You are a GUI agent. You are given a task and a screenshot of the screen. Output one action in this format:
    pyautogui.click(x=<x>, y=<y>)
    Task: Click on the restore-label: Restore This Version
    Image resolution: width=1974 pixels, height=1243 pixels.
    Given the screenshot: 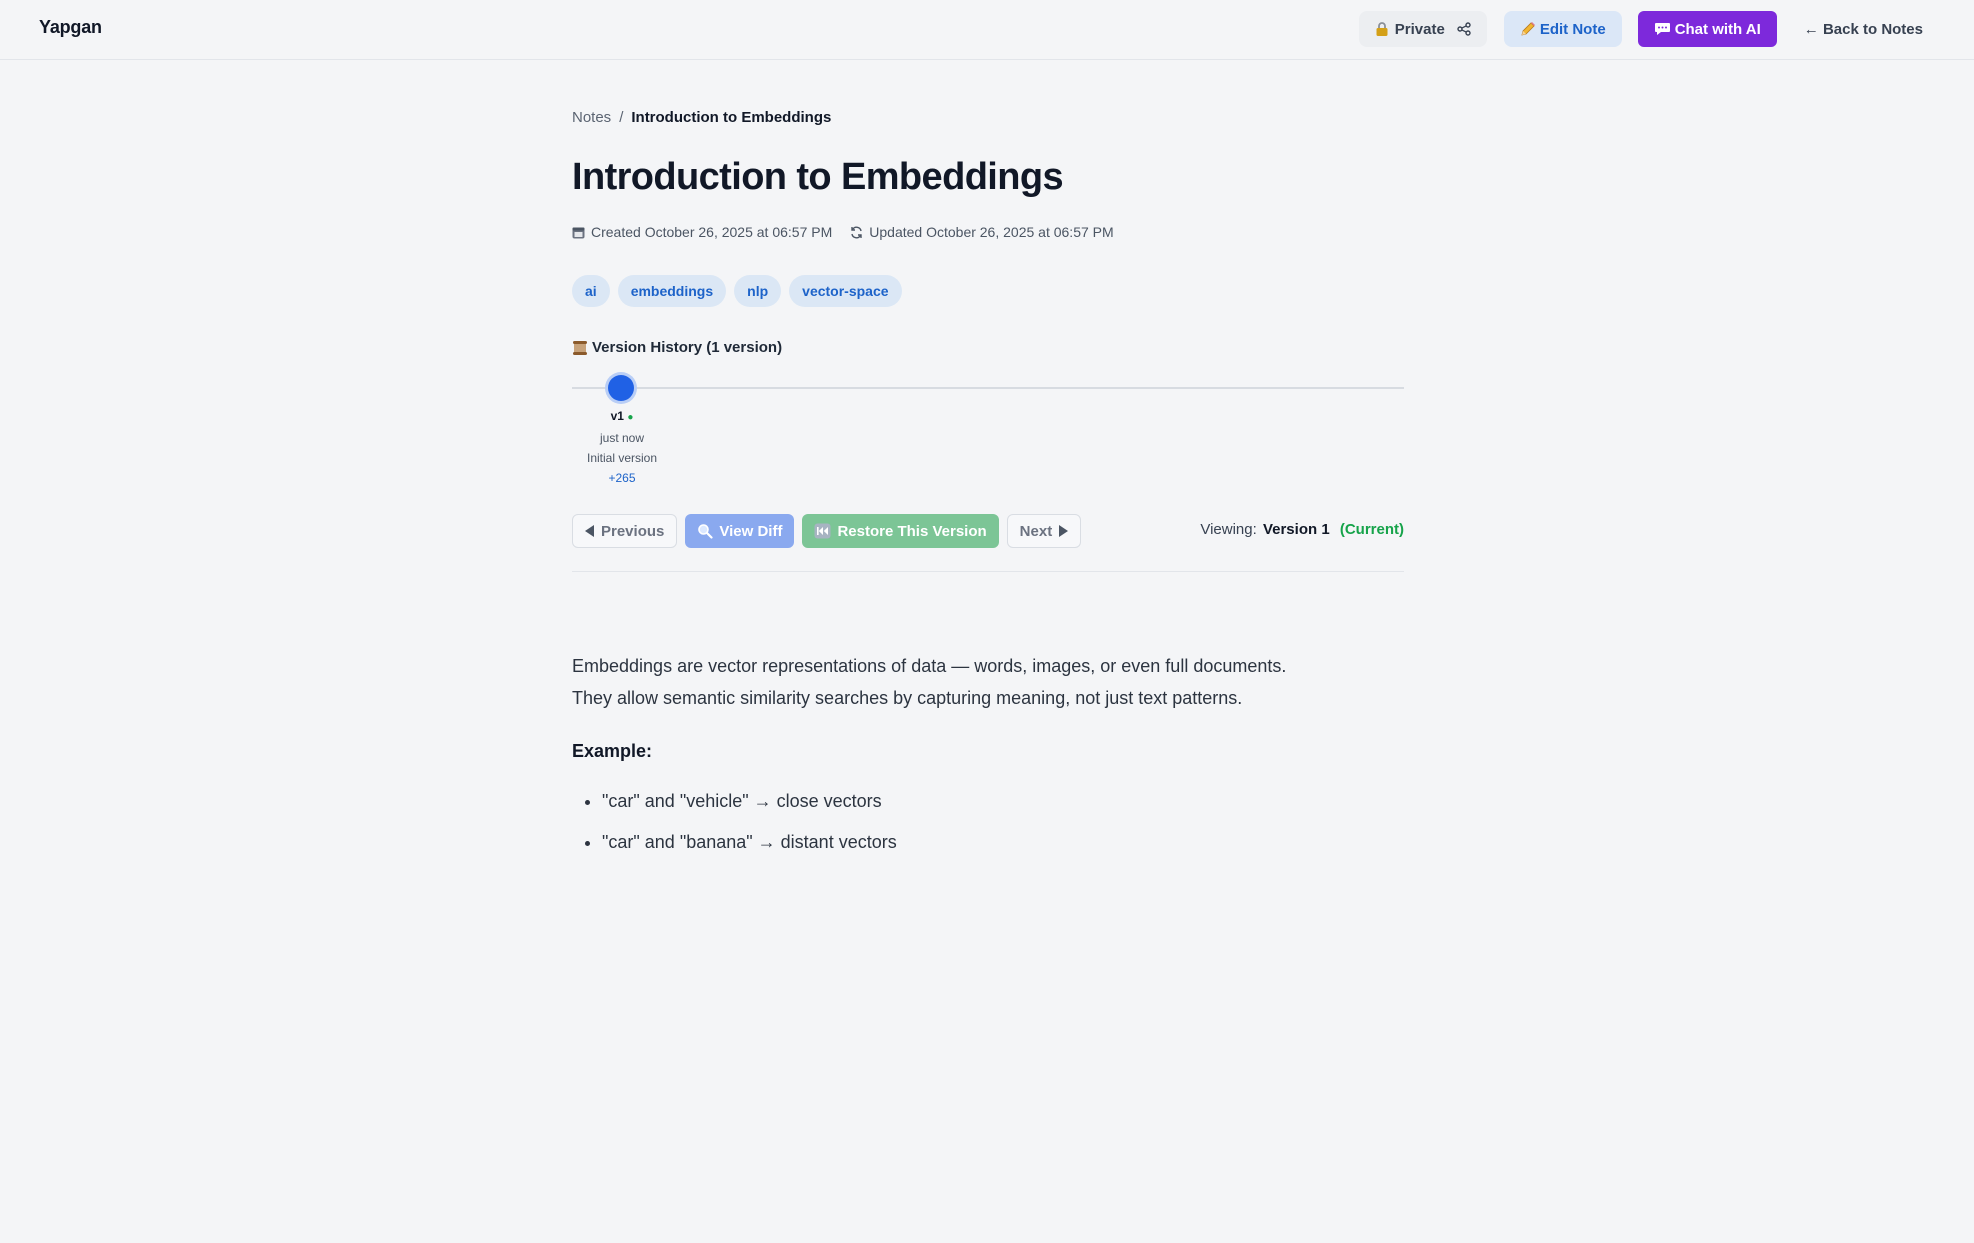 What is the action you would take?
    pyautogui.click(x=912, y=531)
    